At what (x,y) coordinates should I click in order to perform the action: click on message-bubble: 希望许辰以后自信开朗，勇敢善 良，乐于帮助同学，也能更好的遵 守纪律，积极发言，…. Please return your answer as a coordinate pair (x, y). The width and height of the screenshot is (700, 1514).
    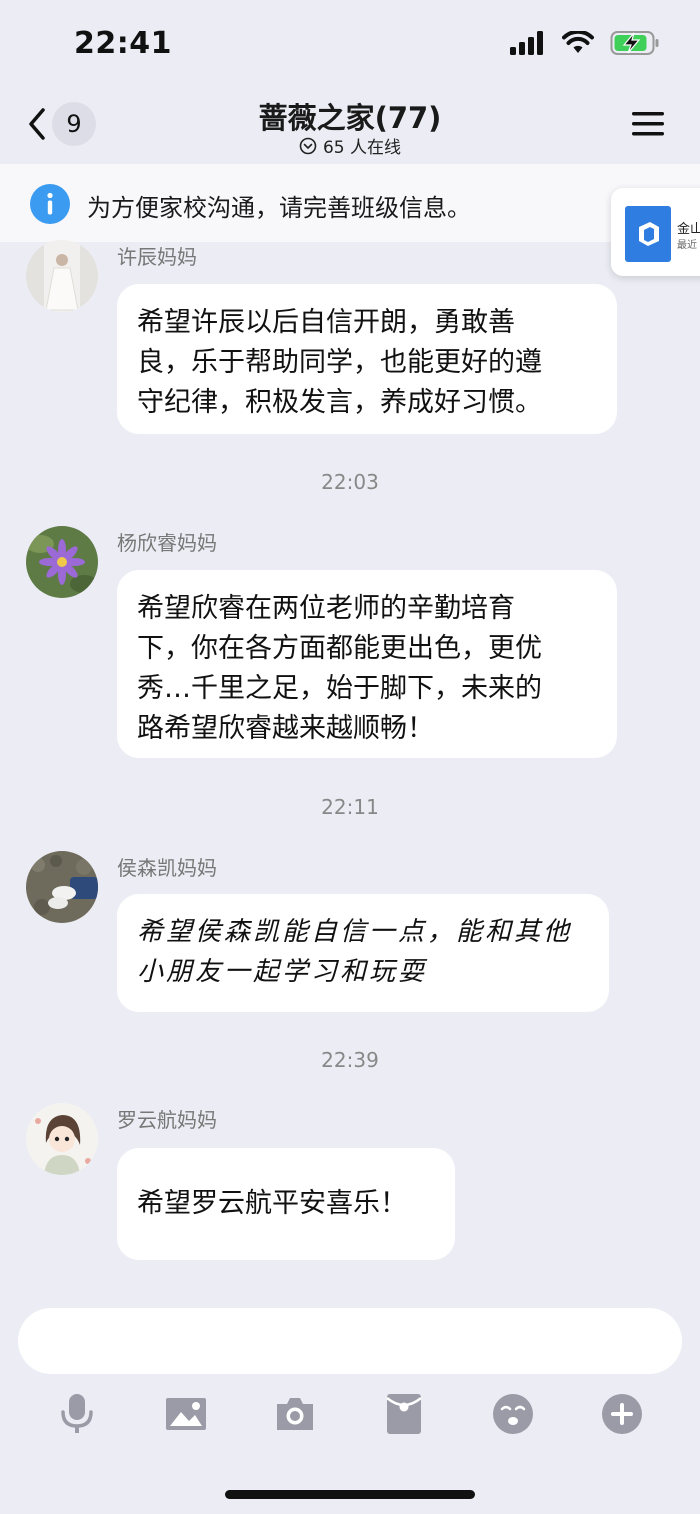
    Looking at the image, I should click on (367, 359).